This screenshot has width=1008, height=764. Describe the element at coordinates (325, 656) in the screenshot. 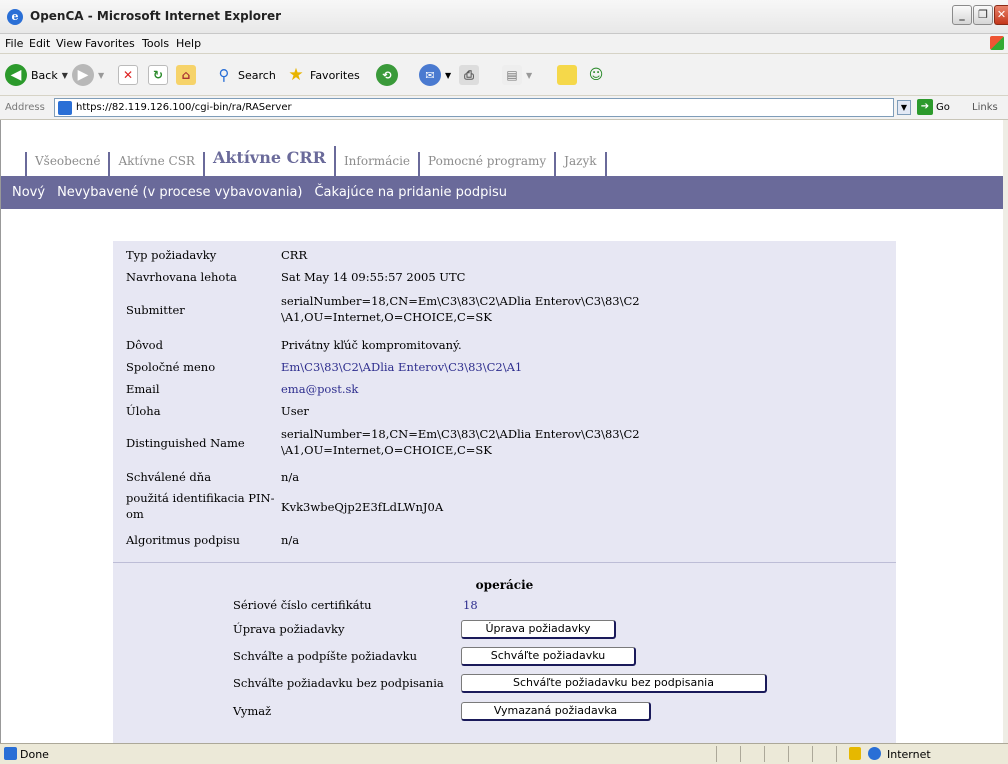

I see `approve-sign-label: Schváľte a podpíšte požiadavku` at that location.